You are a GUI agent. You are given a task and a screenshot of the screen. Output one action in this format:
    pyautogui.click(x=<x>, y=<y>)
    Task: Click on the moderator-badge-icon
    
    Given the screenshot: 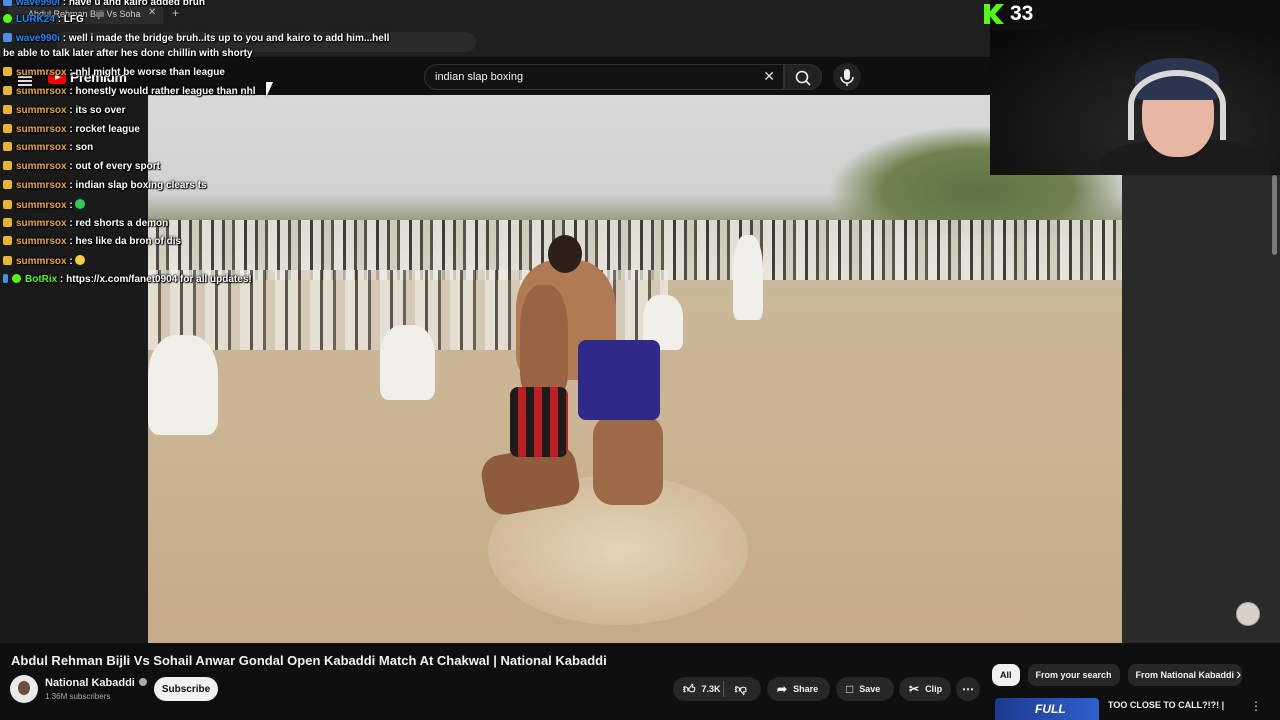 What is the action you would take?
    pyautogui.click(x=7, y=18)
    